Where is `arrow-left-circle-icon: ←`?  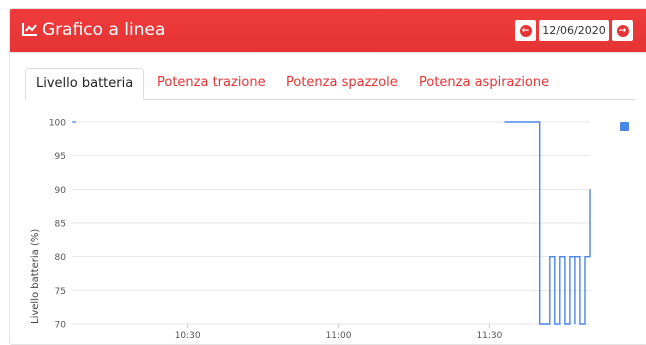
arrow-left-circle-icon: ← is located at coordinates (525, 30).